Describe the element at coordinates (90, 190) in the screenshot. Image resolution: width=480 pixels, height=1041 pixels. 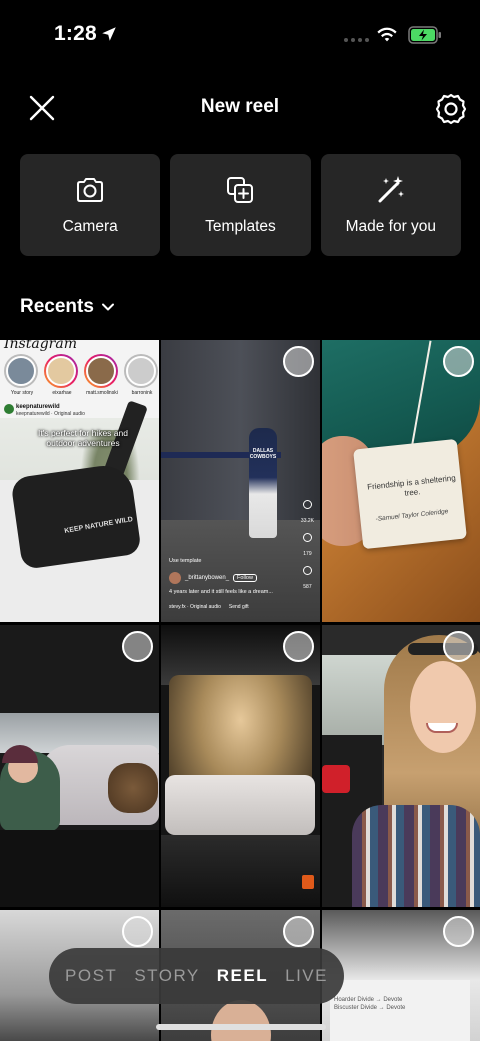
I see `camera-icon` at that location.